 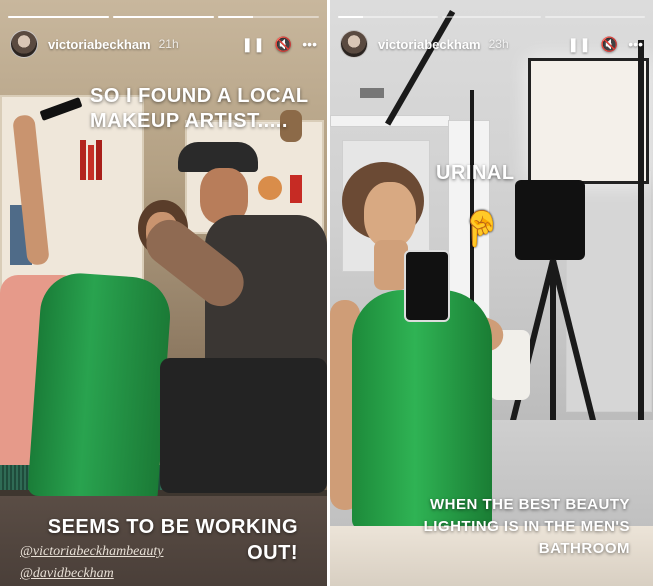 I want to click on ceiling-vent, so click(x=372, y=93).